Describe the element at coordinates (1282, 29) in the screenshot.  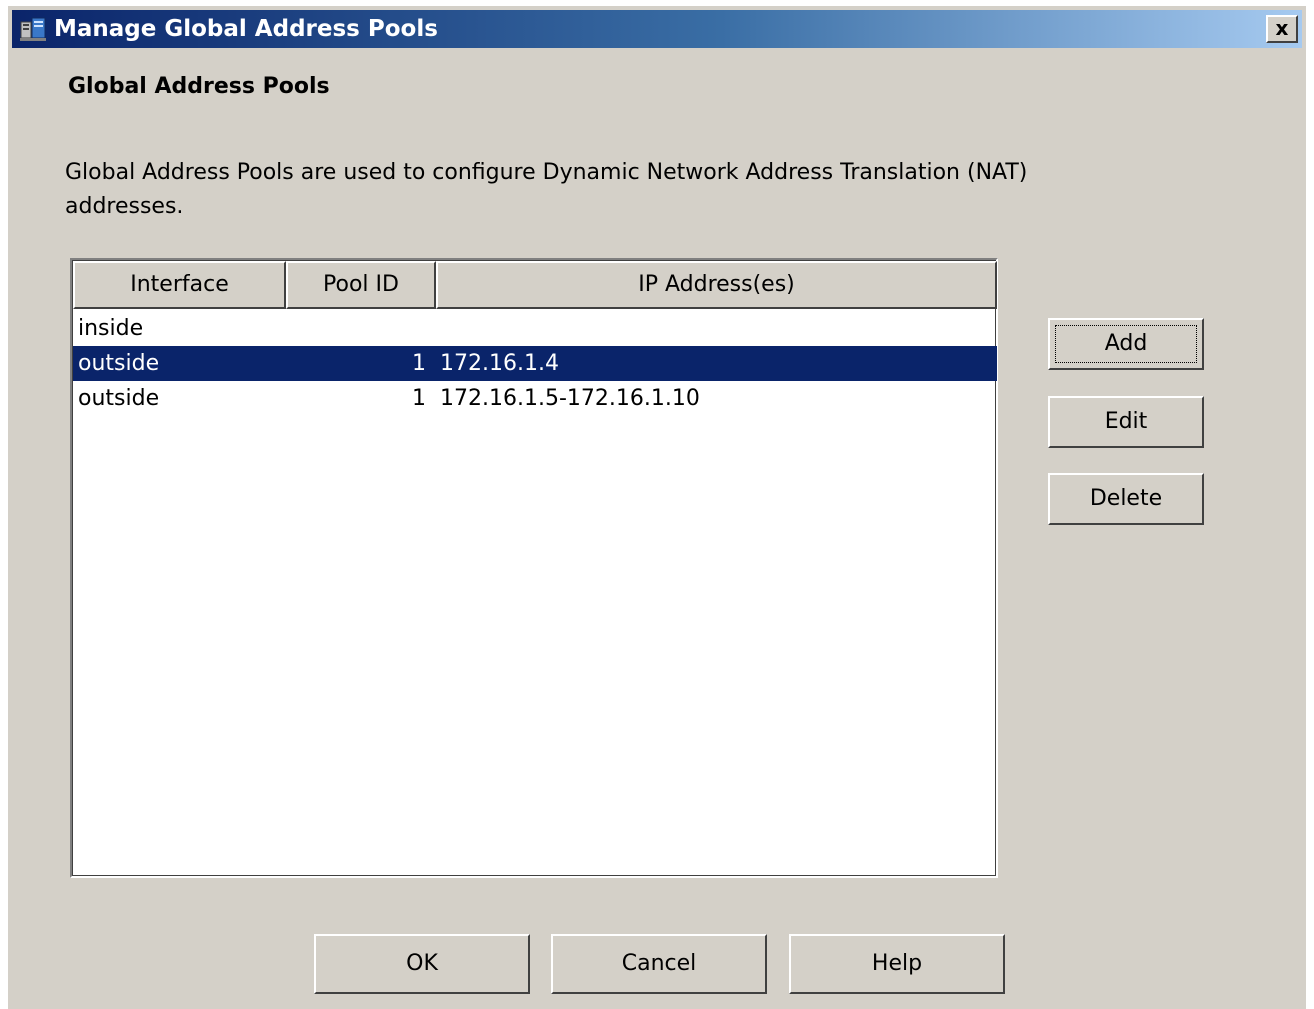
I see `close-button: x` at that location.